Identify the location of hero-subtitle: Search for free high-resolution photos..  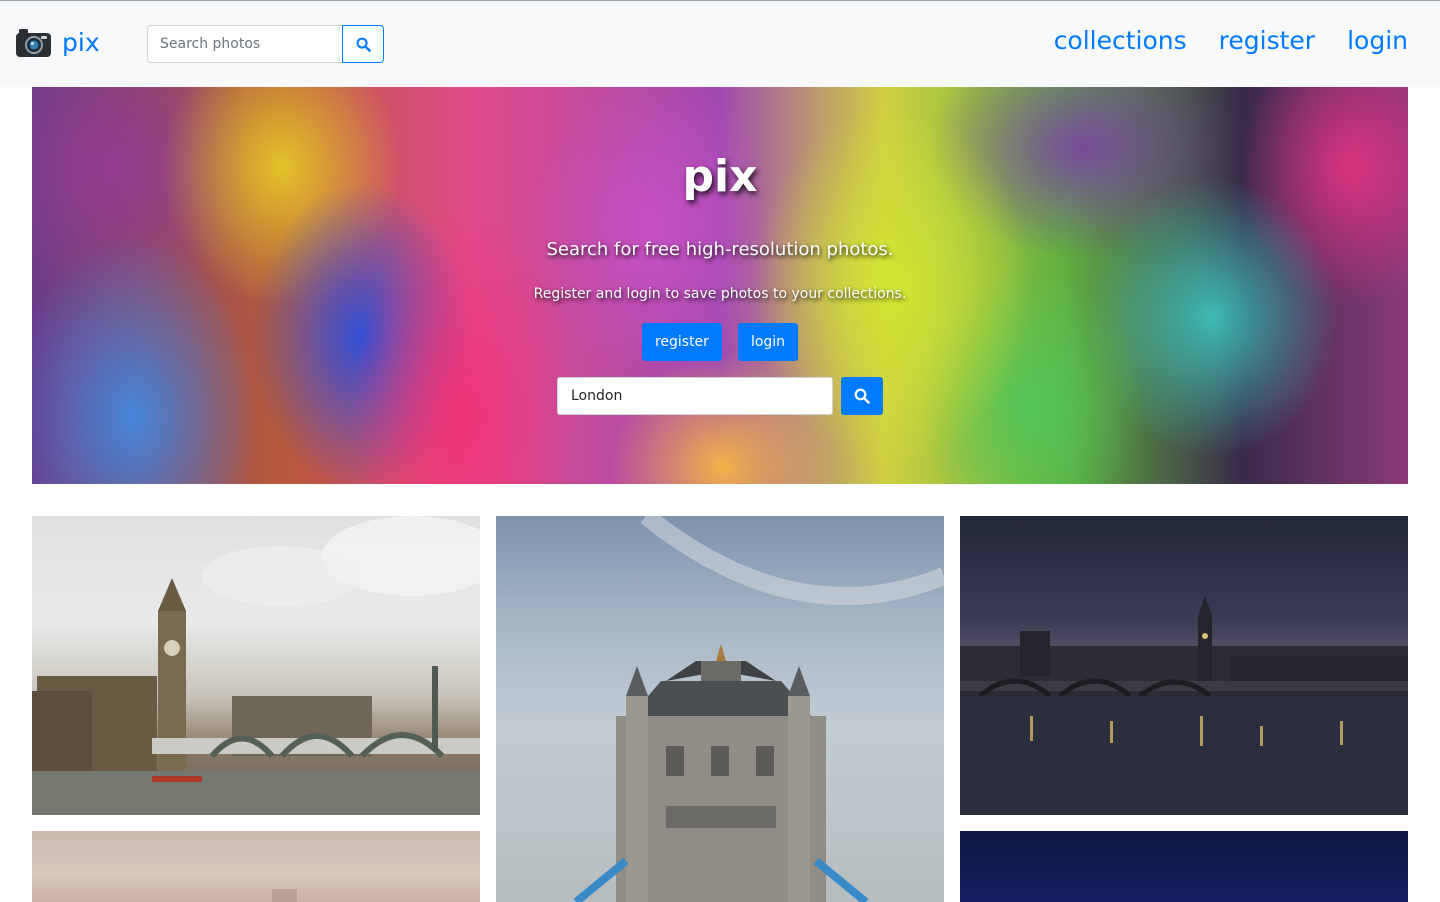
(720, 249).